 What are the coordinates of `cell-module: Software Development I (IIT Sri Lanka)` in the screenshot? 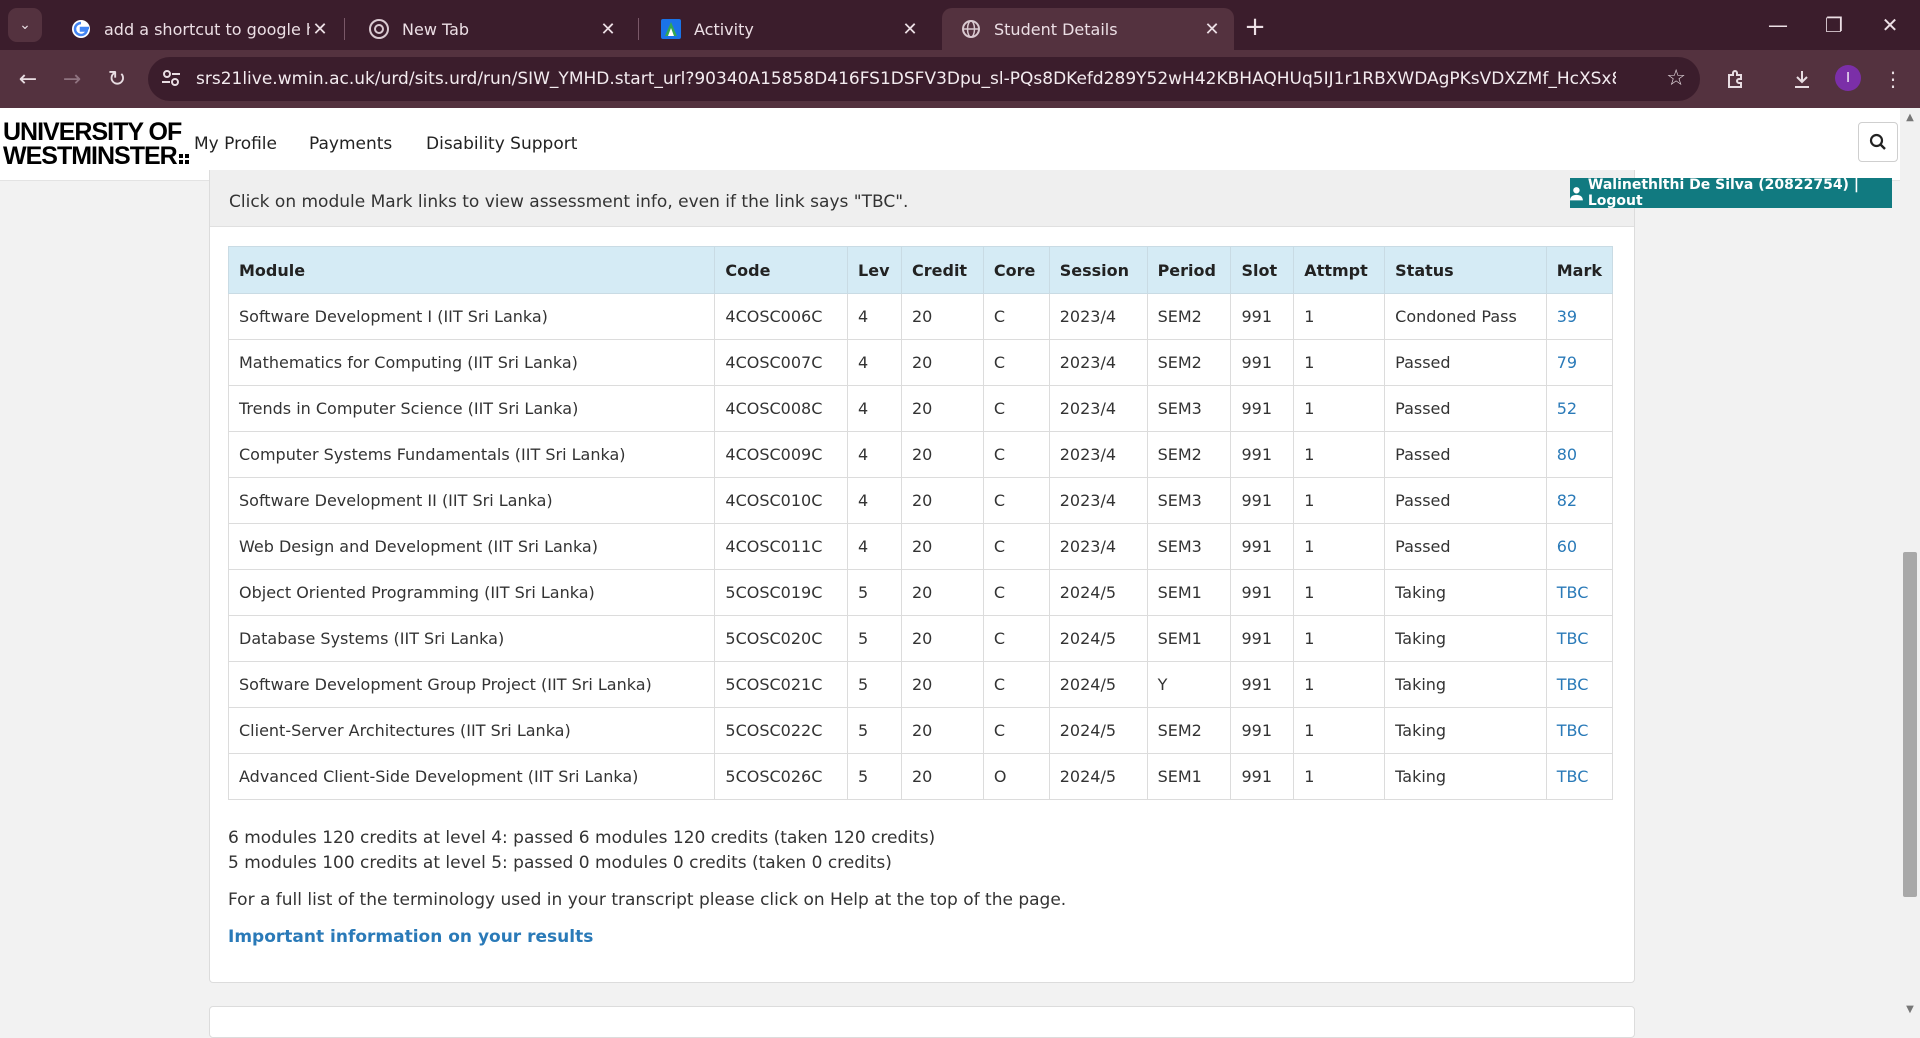 It's located at (471, 316).